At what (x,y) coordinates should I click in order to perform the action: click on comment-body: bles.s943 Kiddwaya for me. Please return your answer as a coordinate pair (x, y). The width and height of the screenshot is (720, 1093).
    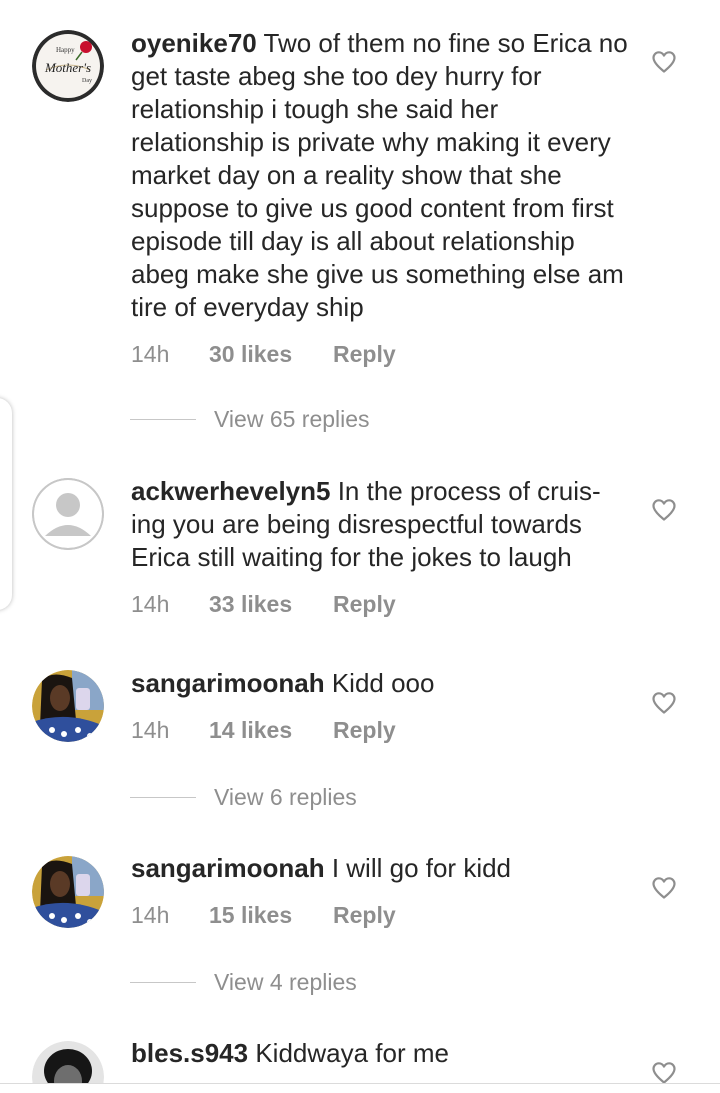
    Looking at the image, I should click on (381, 1053).